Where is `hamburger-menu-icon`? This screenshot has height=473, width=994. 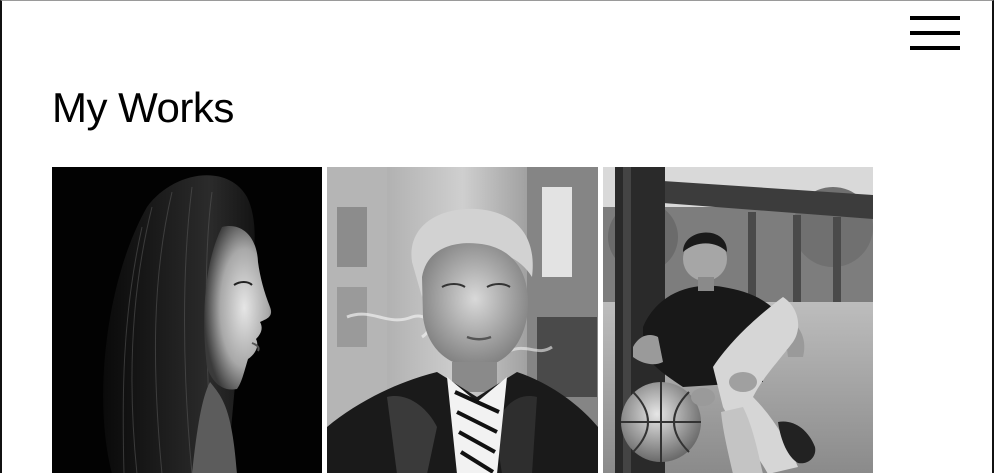
hamburger-menu-icon is located at coordinates (935, 34).